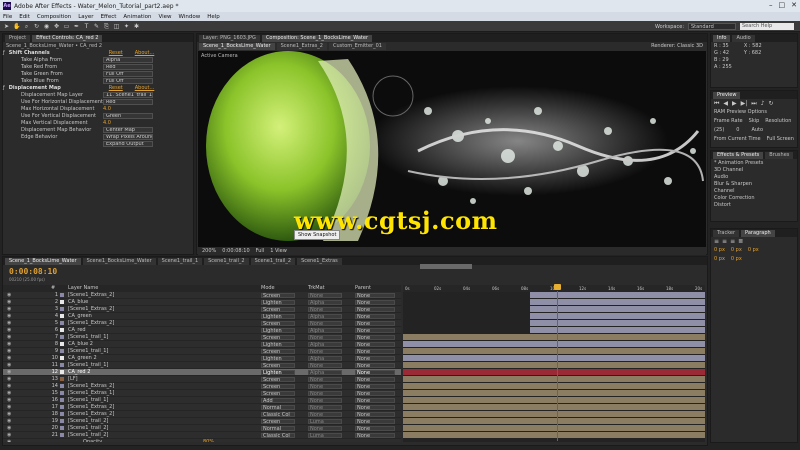  What do you see at coordinates (727, 95) in the screenshot?
I see `tab-preview: Preview` at bounding box center [727, 95].